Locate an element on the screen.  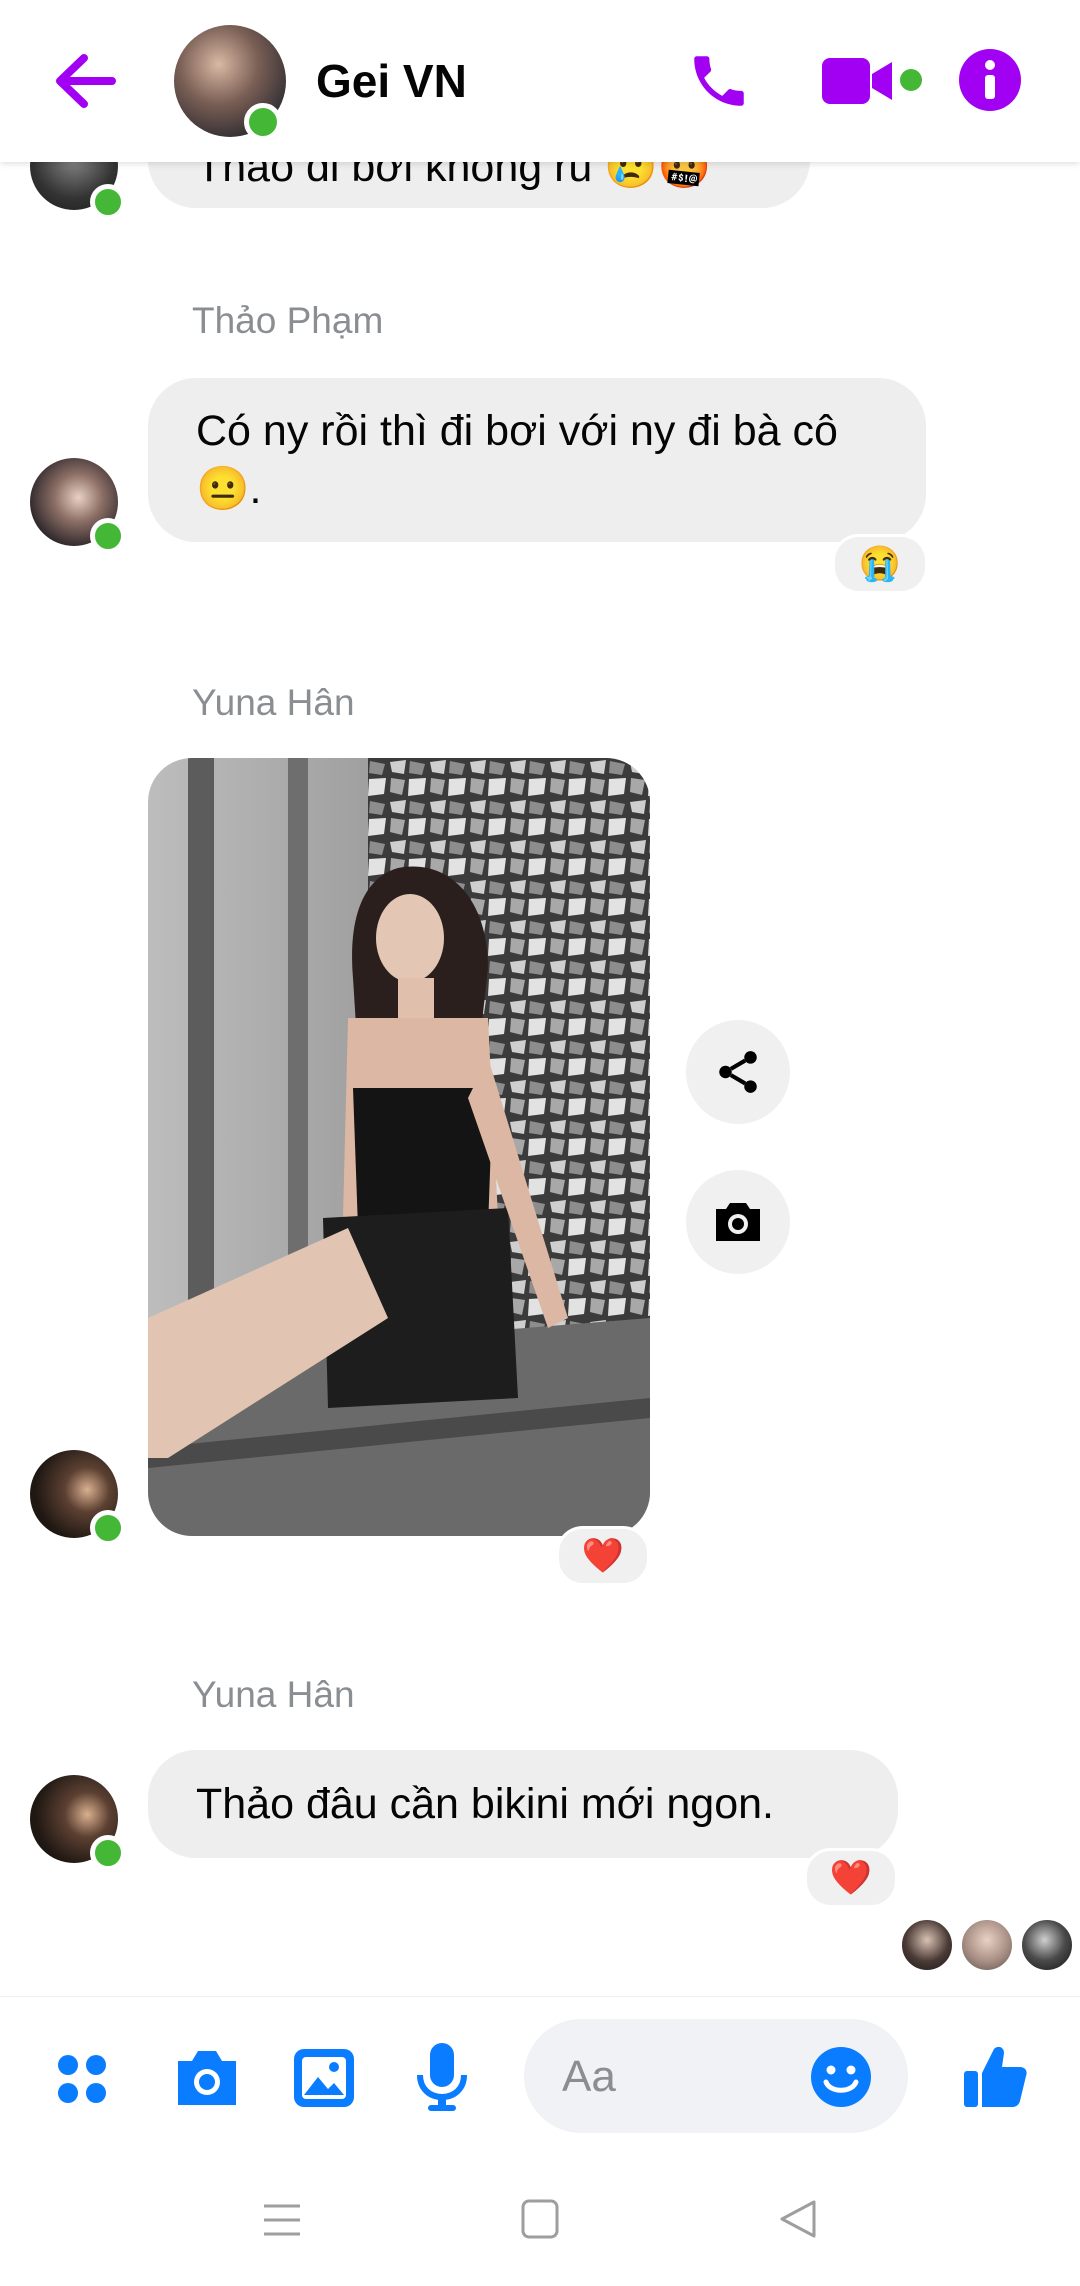
message-reaction: 😭 is located at coordinates (880, 564).